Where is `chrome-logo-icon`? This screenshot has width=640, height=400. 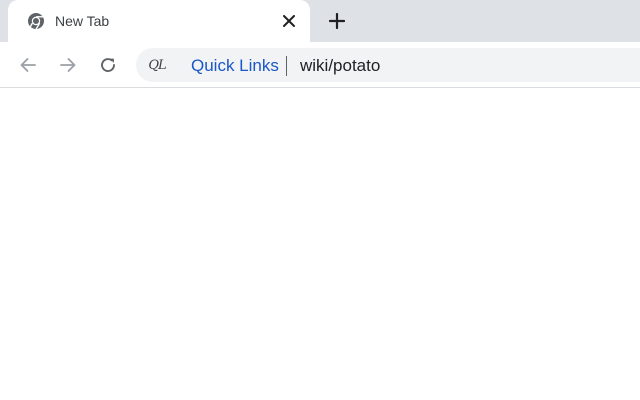 chrome-logo-icon is located at coordinates (36, 21).